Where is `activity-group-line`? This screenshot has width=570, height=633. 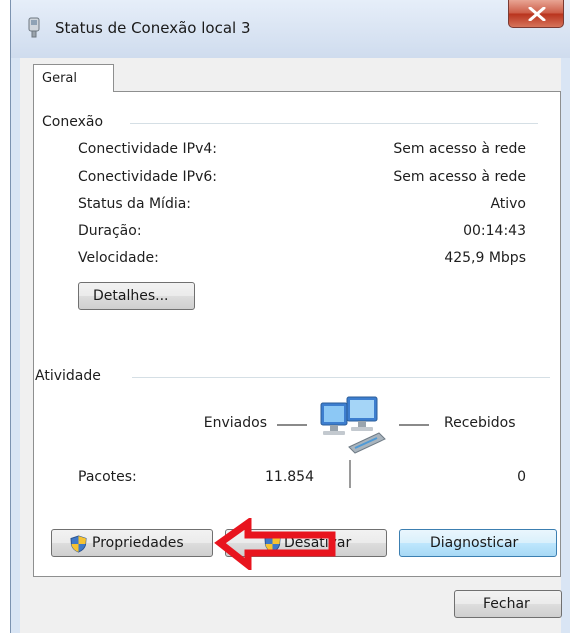 activity-group-line is located at coordinates (341, 377).